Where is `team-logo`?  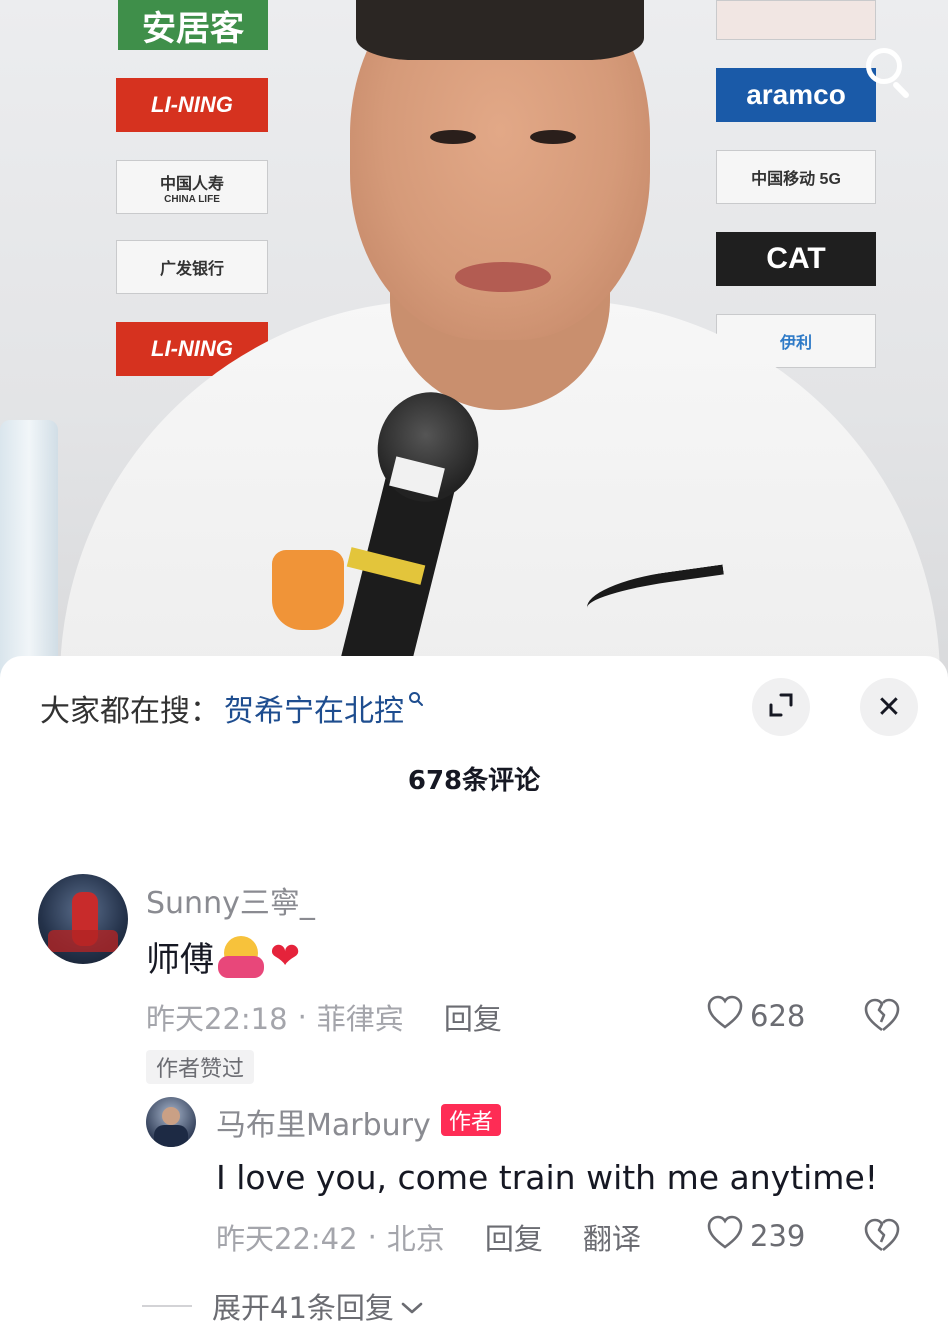
team-logo is located at coordinates (308, 590).